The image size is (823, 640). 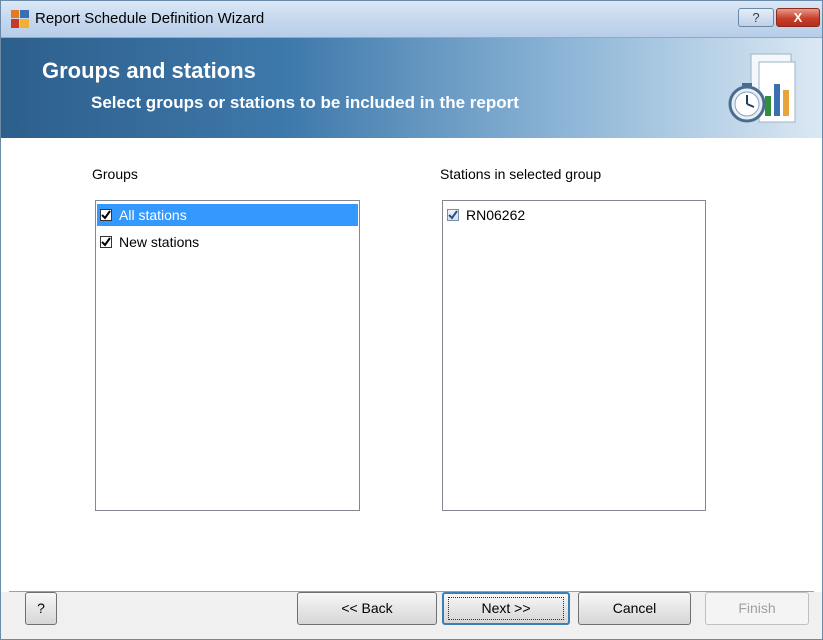 I want to click on station-rn06262-checkbox, so click(x=453, y=215).